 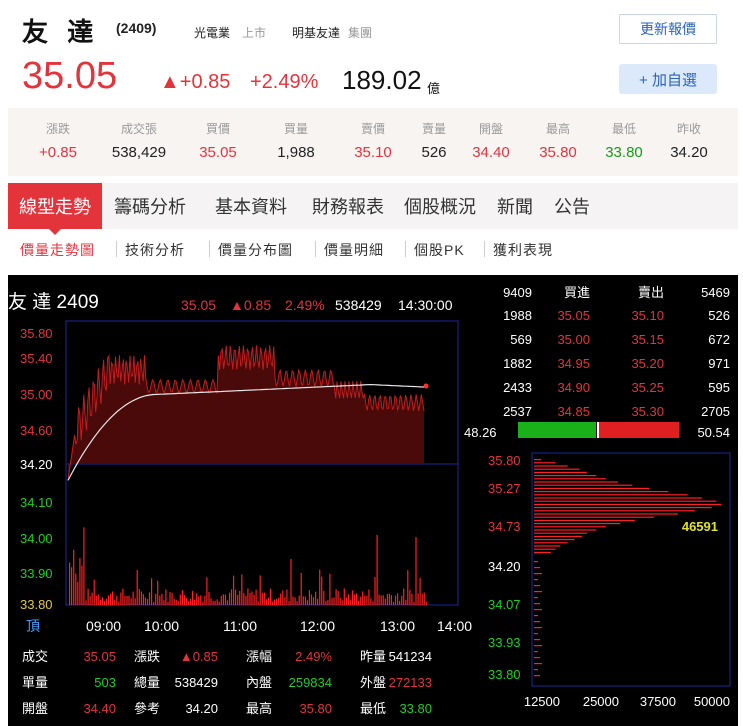 What do you see at coordinates (315, 708) in the screenshot?
I see `stat-value: 35.80` at bounding box center [315, 708].